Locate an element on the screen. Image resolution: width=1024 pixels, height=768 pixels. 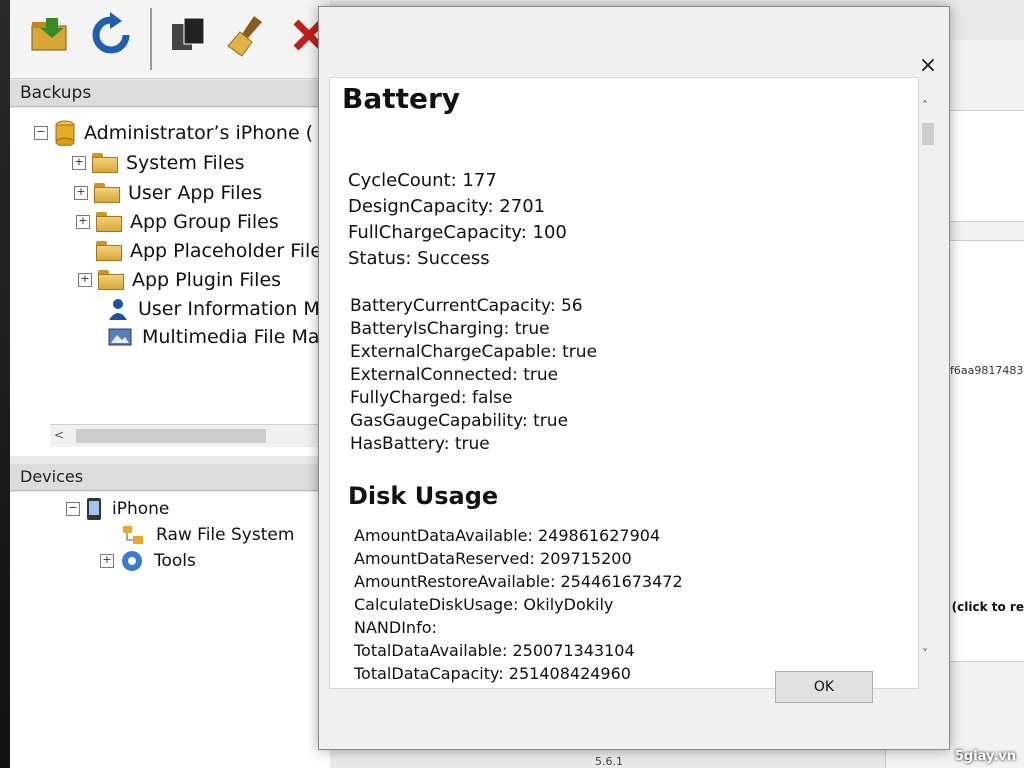
info-line: Status: Success is located at coordinates (419, 258).